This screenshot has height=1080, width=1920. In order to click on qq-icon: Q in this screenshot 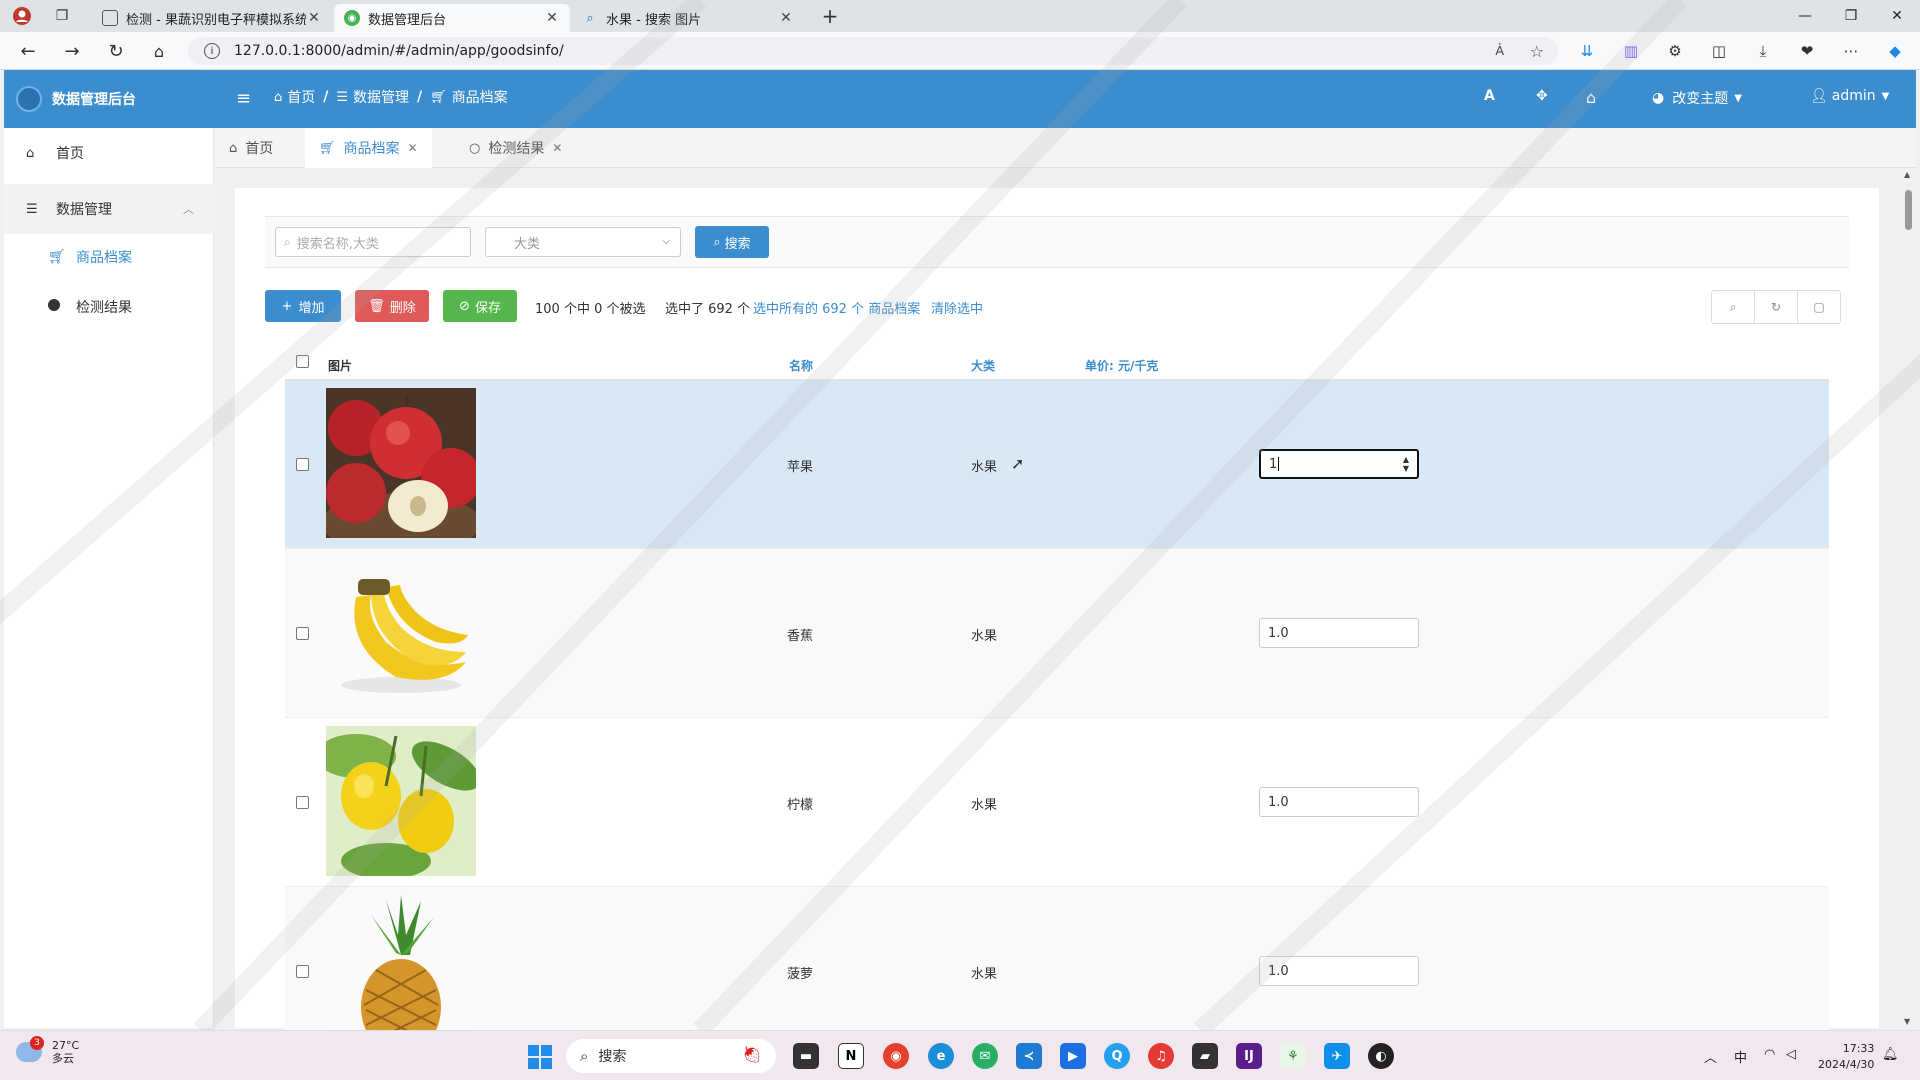, I will do `click(1117, 1056)`.